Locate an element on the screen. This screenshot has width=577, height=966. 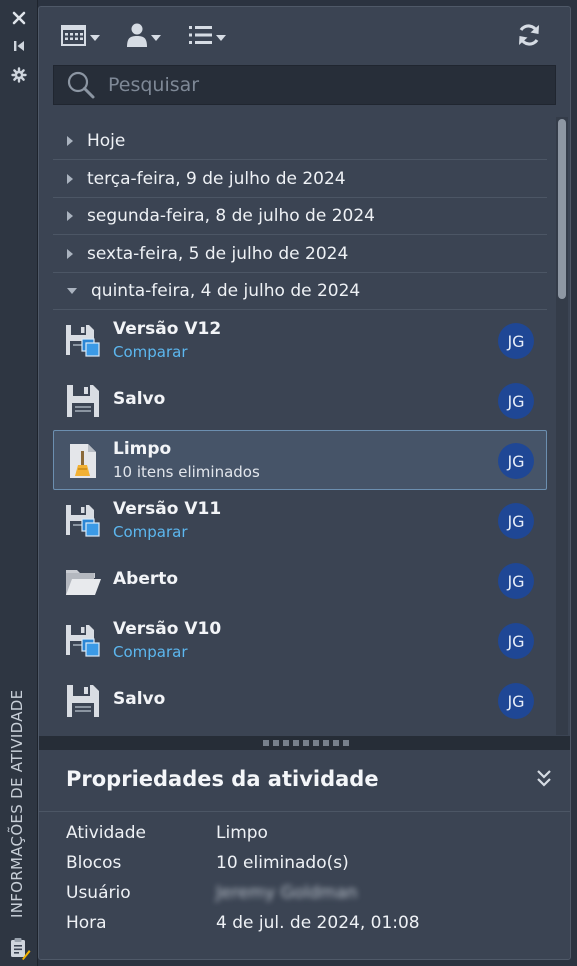
gear-icon is located at coordinates (19, 75).